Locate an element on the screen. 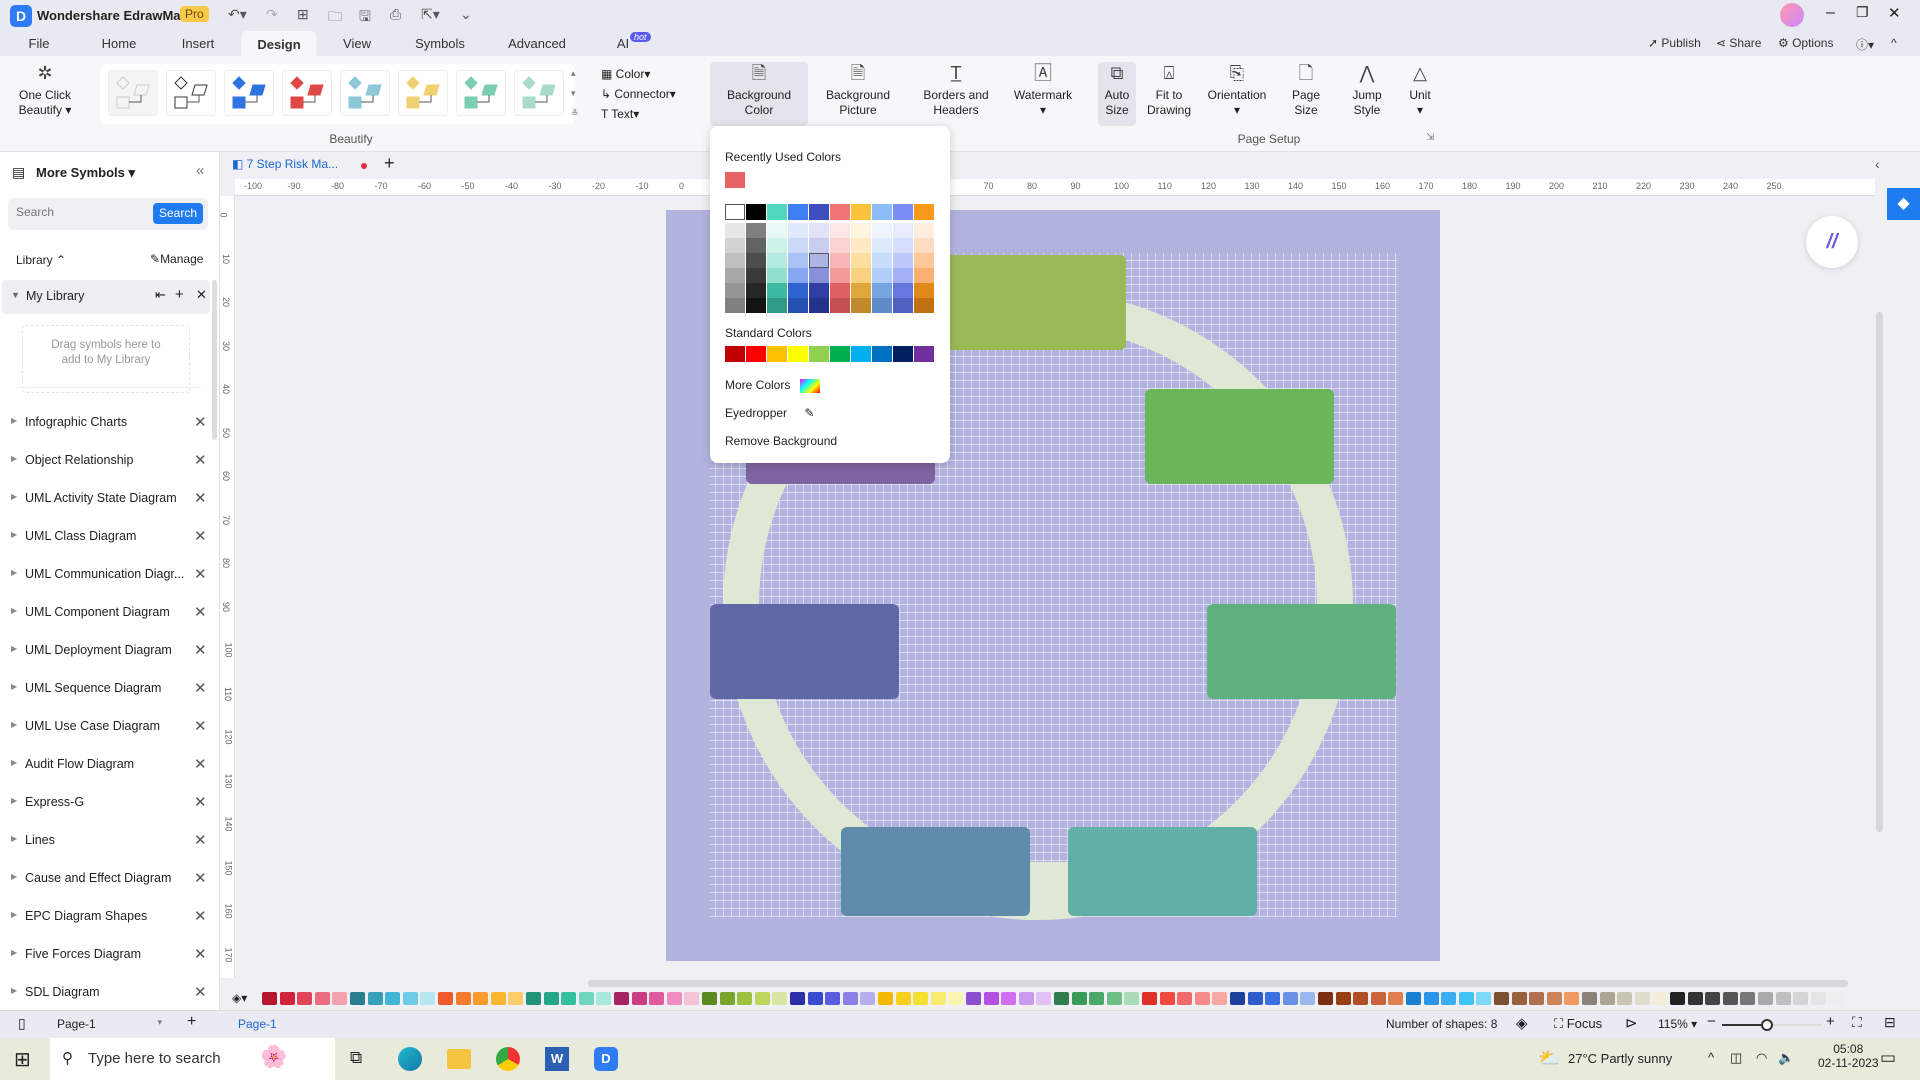 The image size is (1920, 1080). page-size-button: 🗋 Page Size is located at coordinates (1306, 91).